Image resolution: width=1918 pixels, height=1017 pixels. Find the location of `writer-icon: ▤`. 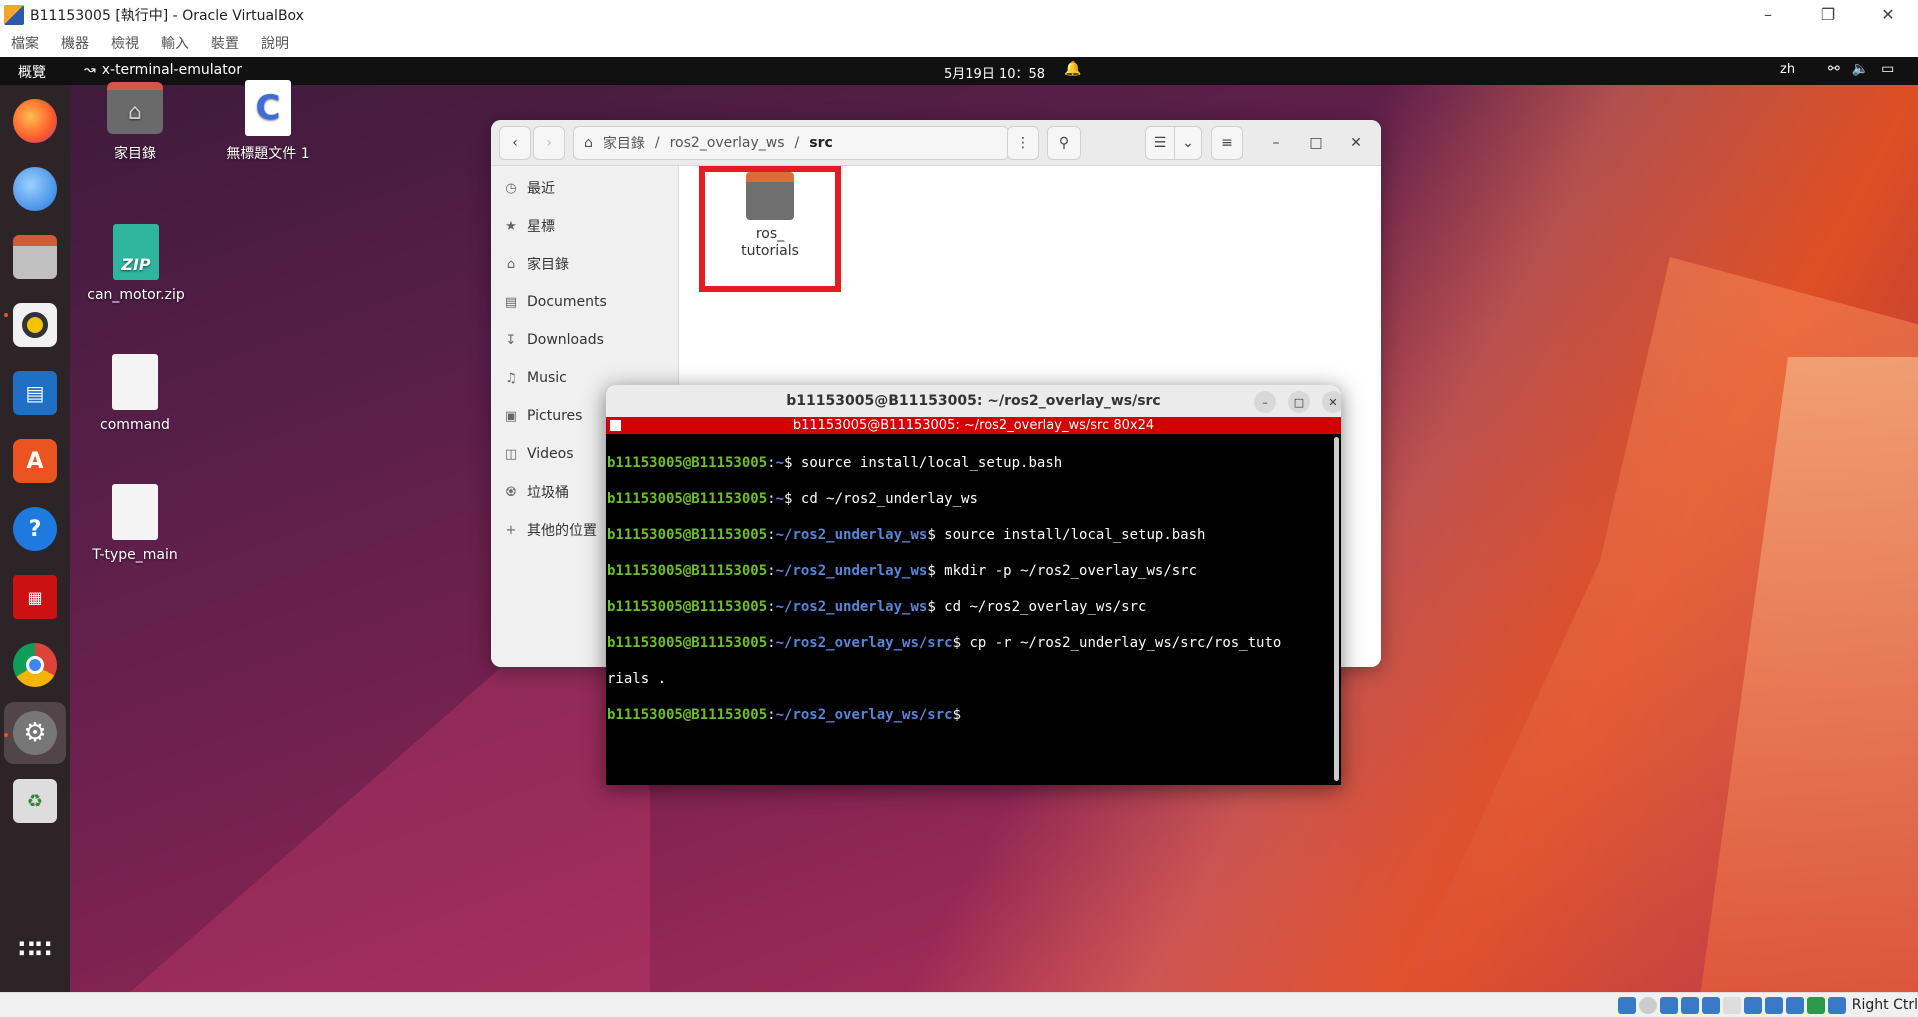

writer-icon: ▤ is located at coordinates (35, 393).